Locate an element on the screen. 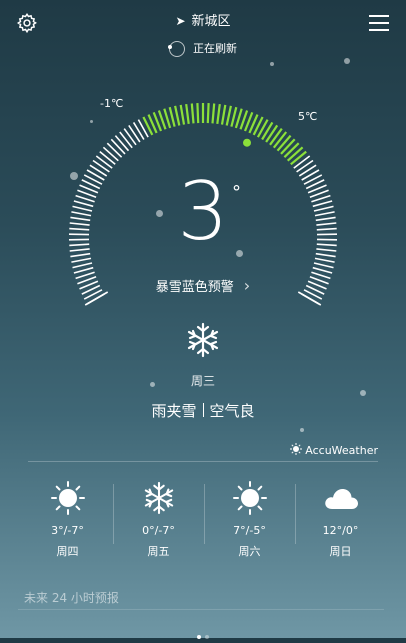 This screenshot has height=643, width=406. forecast-temp: 7°/-5° is located at coordinates (249, 530).